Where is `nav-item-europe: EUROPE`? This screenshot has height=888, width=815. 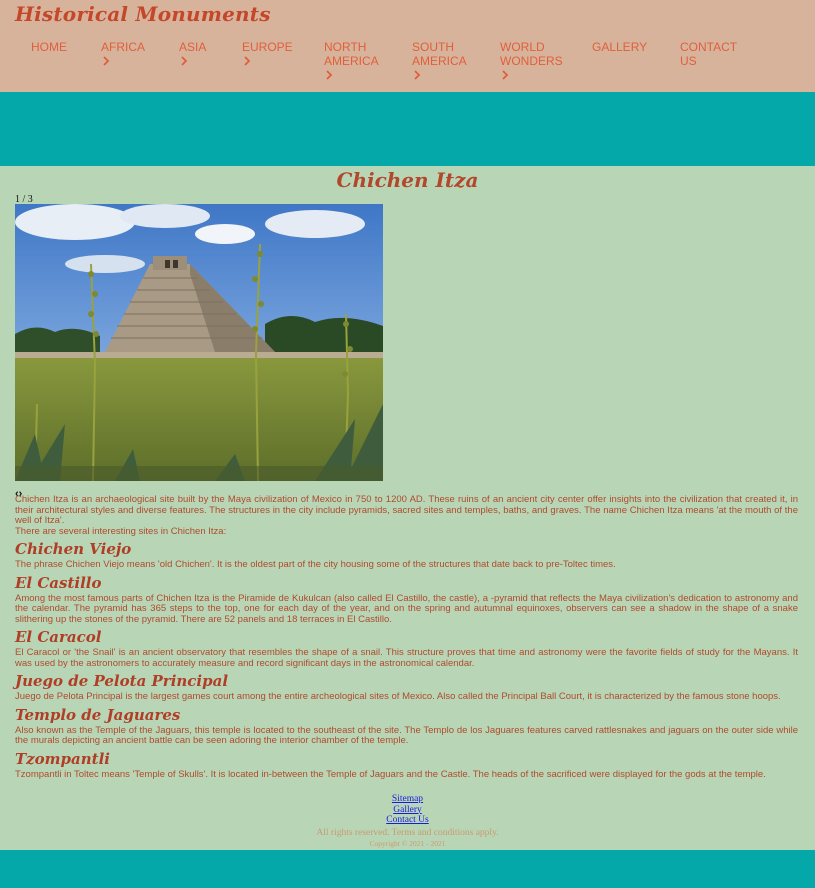
nav-item-europe: EUROPE is located at coordinates (267, 53).